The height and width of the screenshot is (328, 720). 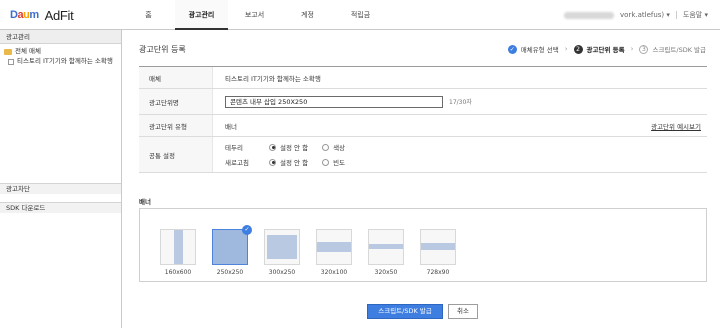 What do you see at coordinates (28, 51) in the screenshot?
I see `tree-item-label: 전체 매체` at bounding box center [28, 51].